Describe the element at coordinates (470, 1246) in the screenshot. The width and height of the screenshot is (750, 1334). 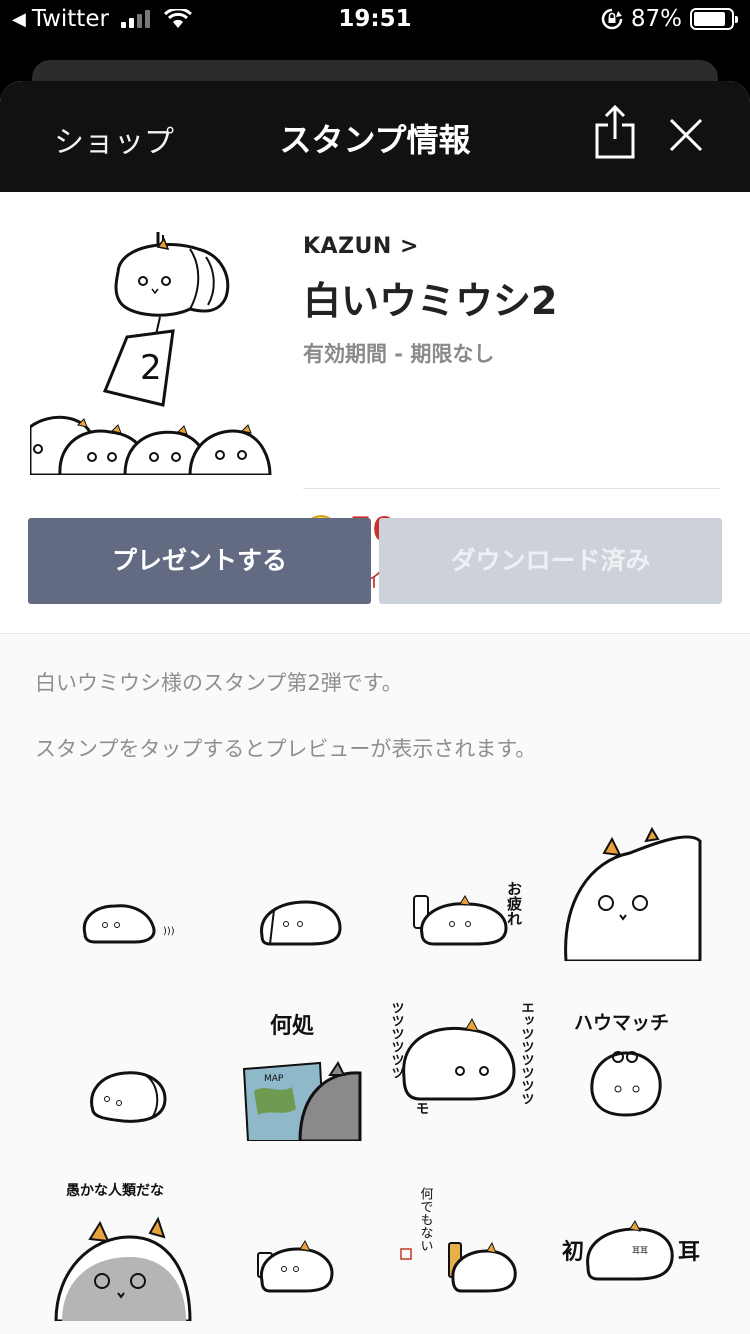
I see `sticker-11: 何でもない` at that location.